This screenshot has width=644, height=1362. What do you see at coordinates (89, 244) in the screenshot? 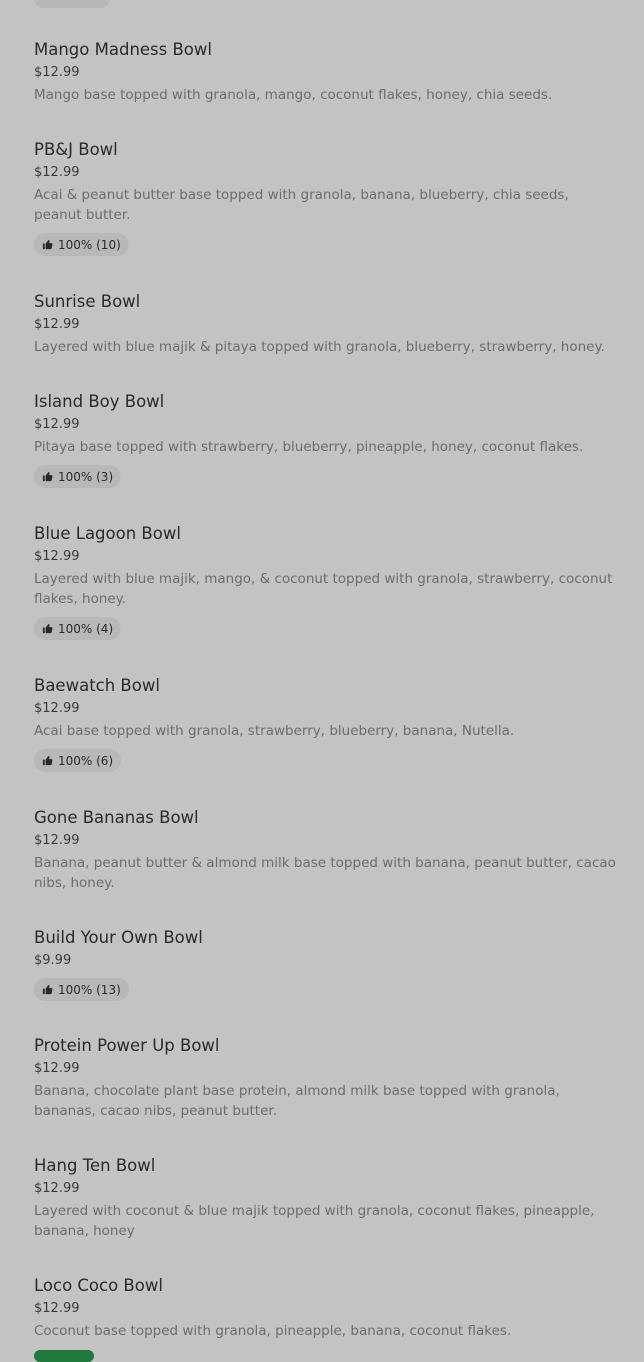
I see `rating-text: 100% (10)` at bounding box center [89, 244].